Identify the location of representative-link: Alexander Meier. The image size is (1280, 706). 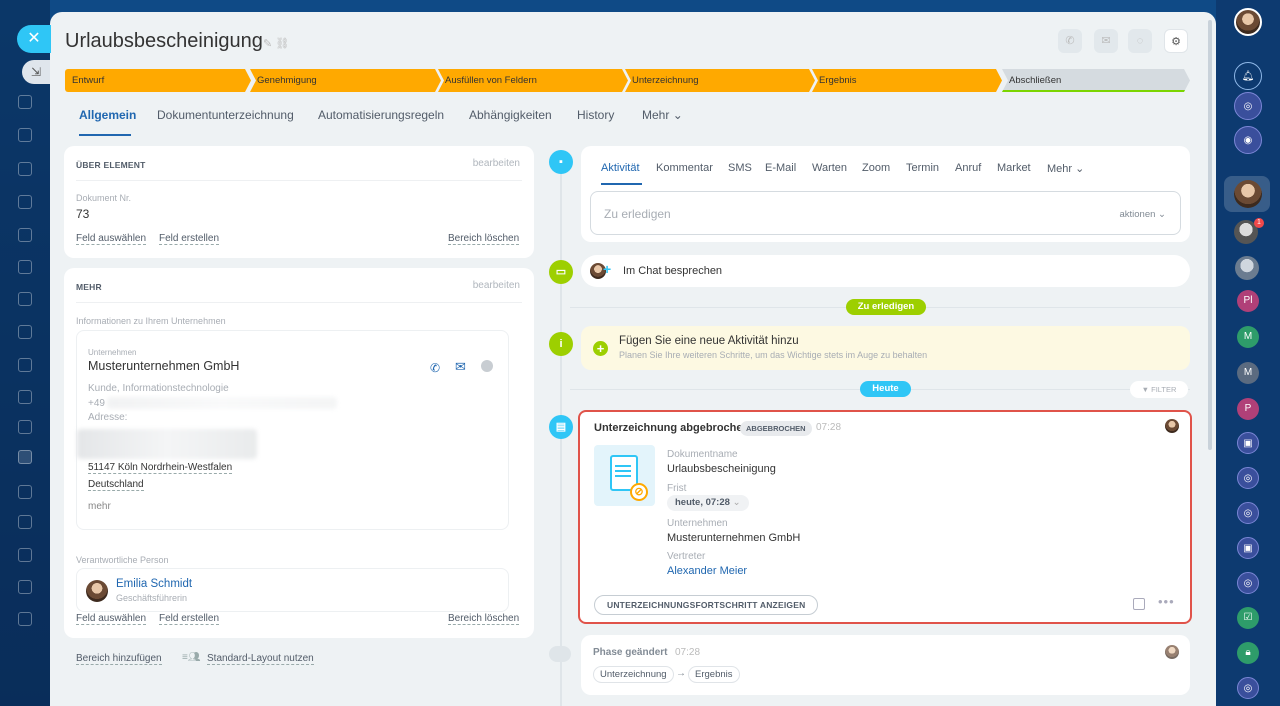
(707, 571).